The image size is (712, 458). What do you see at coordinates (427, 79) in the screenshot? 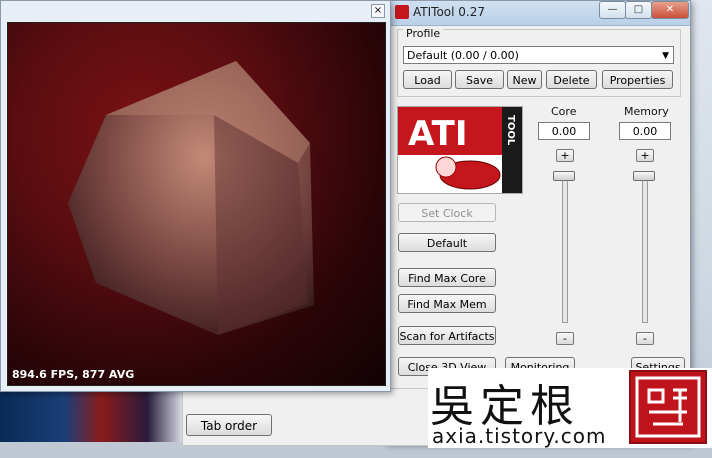
I see `load-button: Load` at bounding box center [427, 79].